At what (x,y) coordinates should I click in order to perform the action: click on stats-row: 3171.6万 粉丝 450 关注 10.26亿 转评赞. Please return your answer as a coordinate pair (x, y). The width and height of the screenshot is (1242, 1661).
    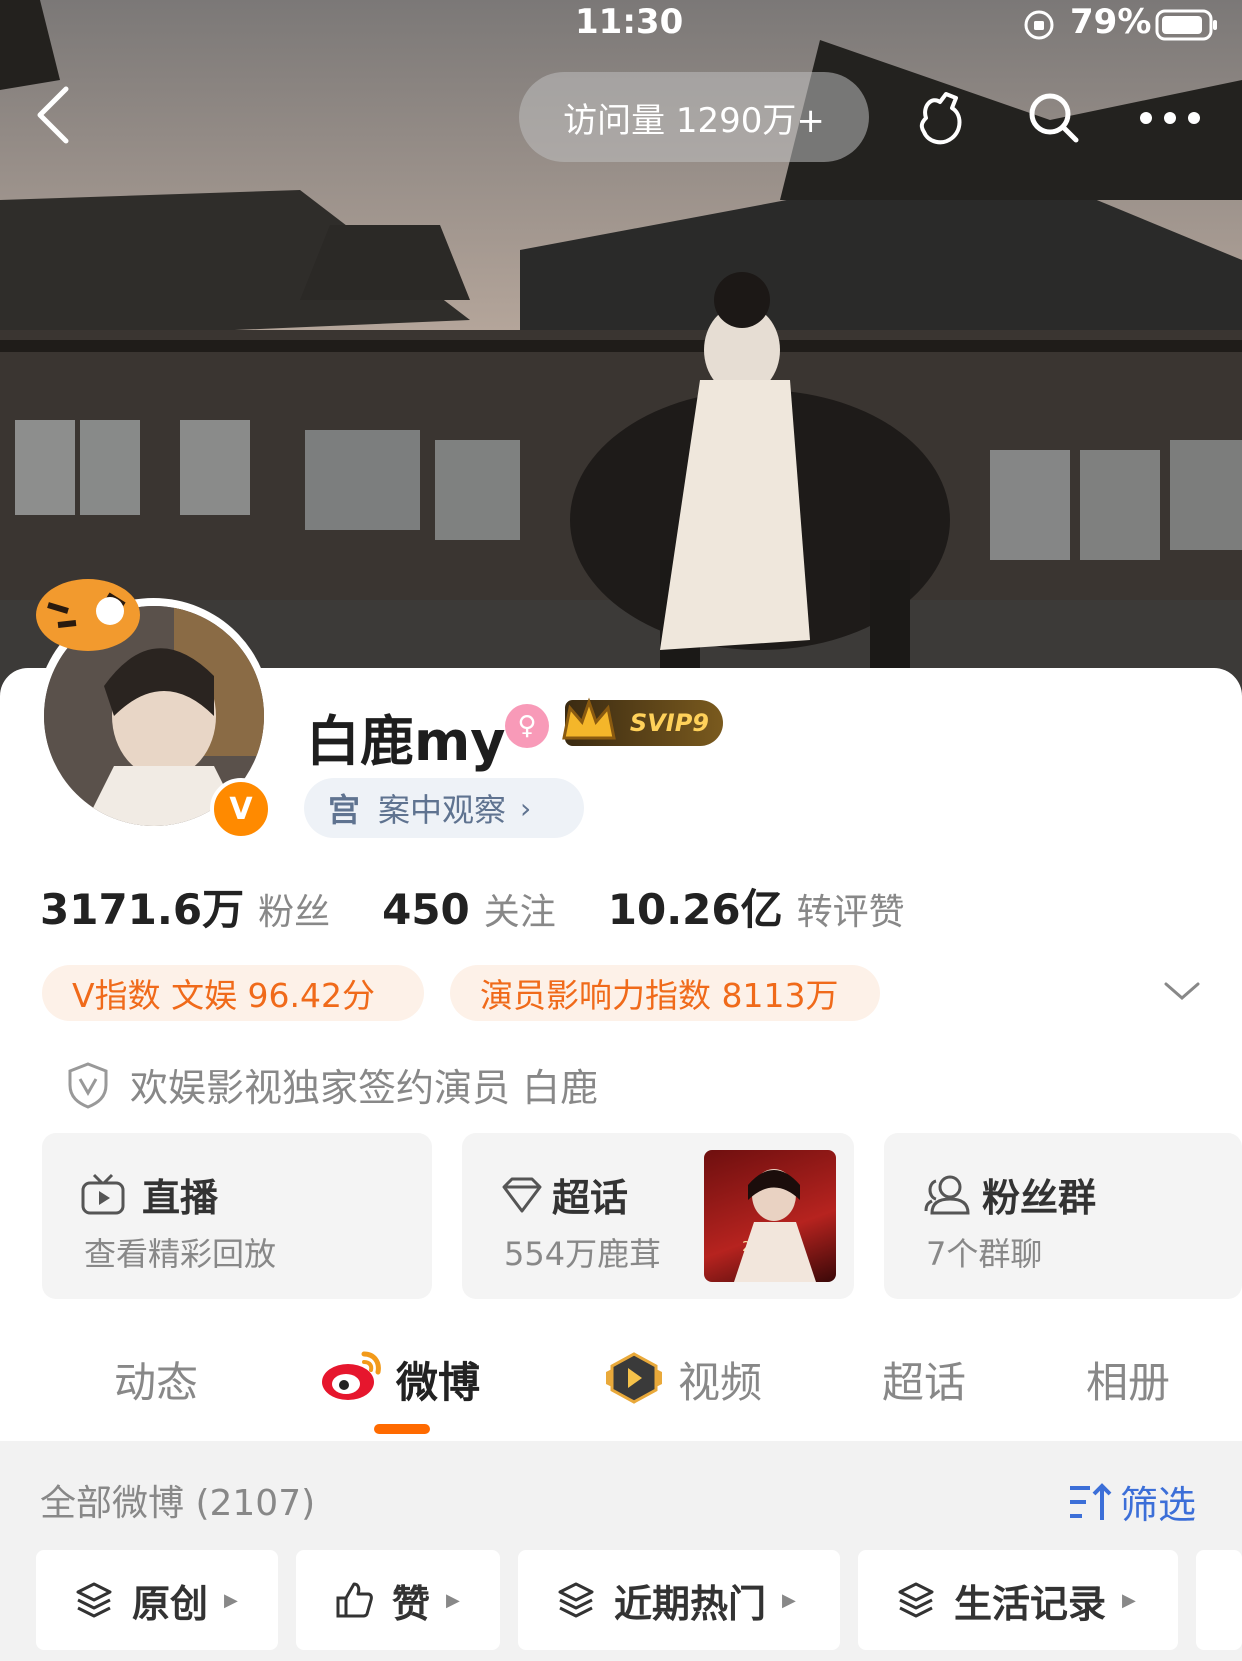
    Looking at the image, I should click on (498, 906).